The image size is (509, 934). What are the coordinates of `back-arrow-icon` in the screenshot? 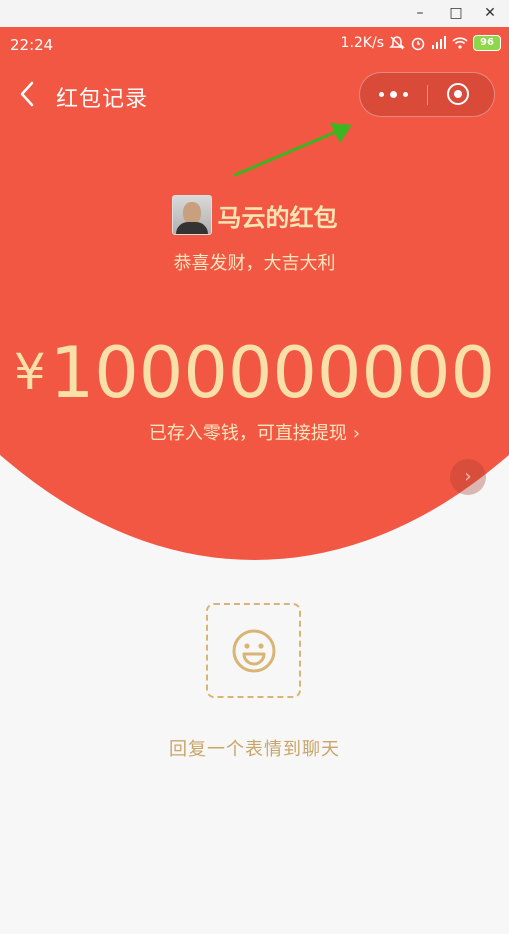 It's located at (28, 94).